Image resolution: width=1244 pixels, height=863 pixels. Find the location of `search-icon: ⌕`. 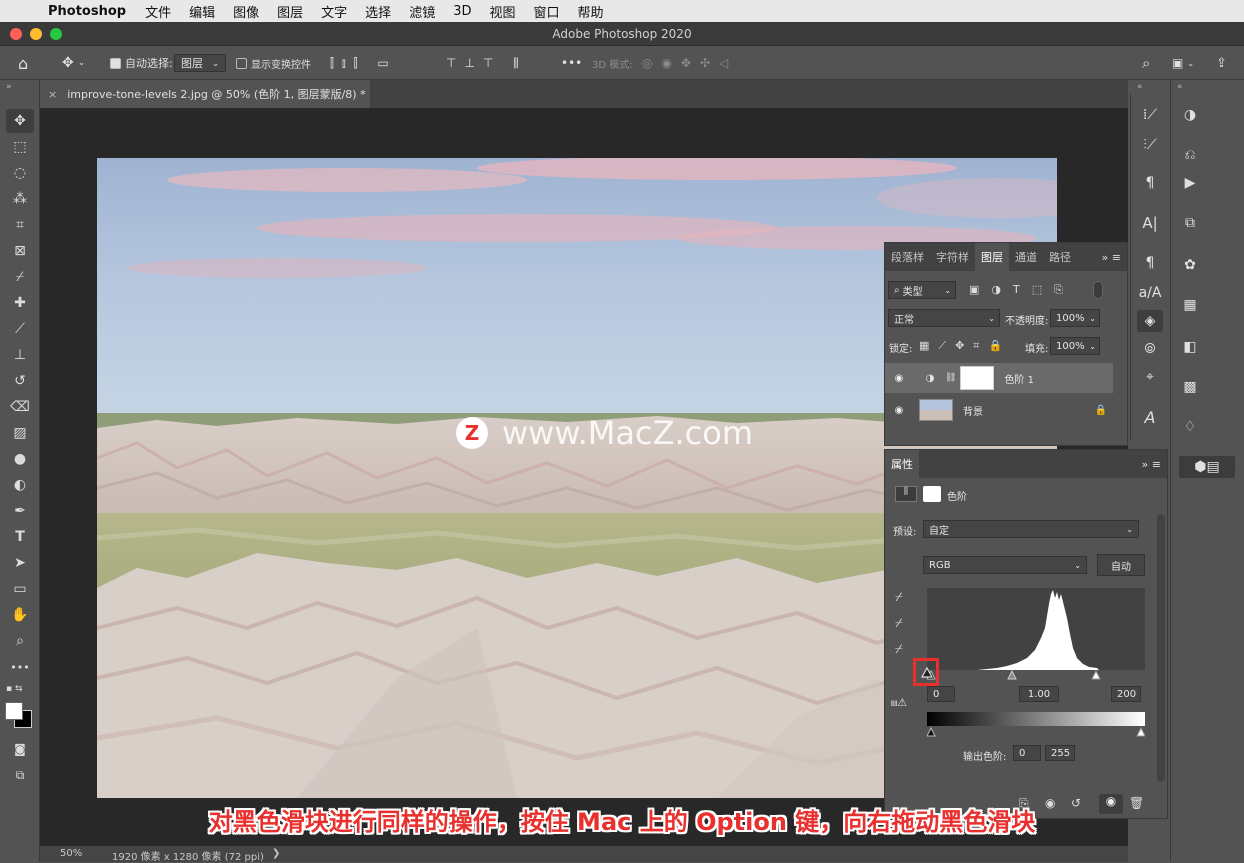

search-icon: ⌕ is located at coordinates (1146, 63).